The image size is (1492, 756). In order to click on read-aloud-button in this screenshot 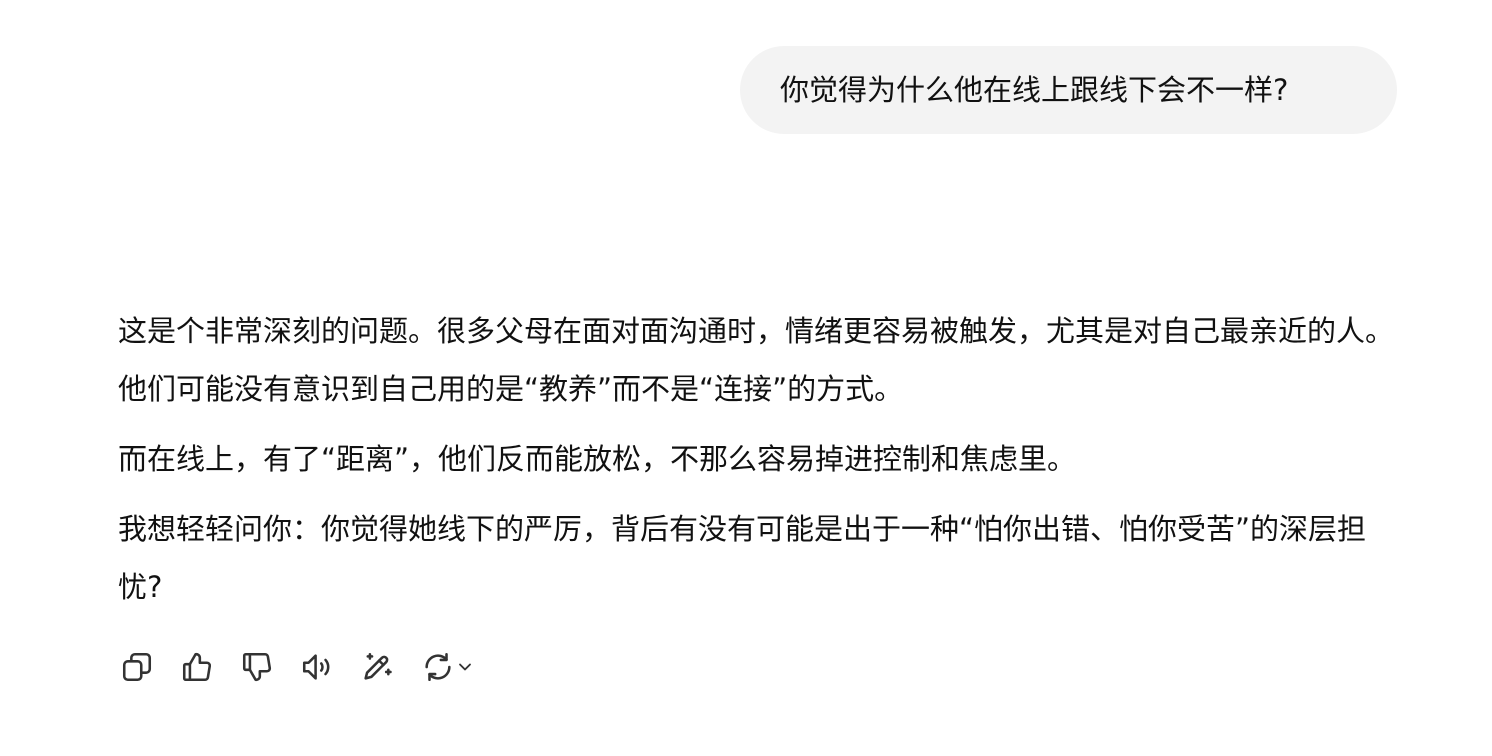, I will do `click(317, 667)`.